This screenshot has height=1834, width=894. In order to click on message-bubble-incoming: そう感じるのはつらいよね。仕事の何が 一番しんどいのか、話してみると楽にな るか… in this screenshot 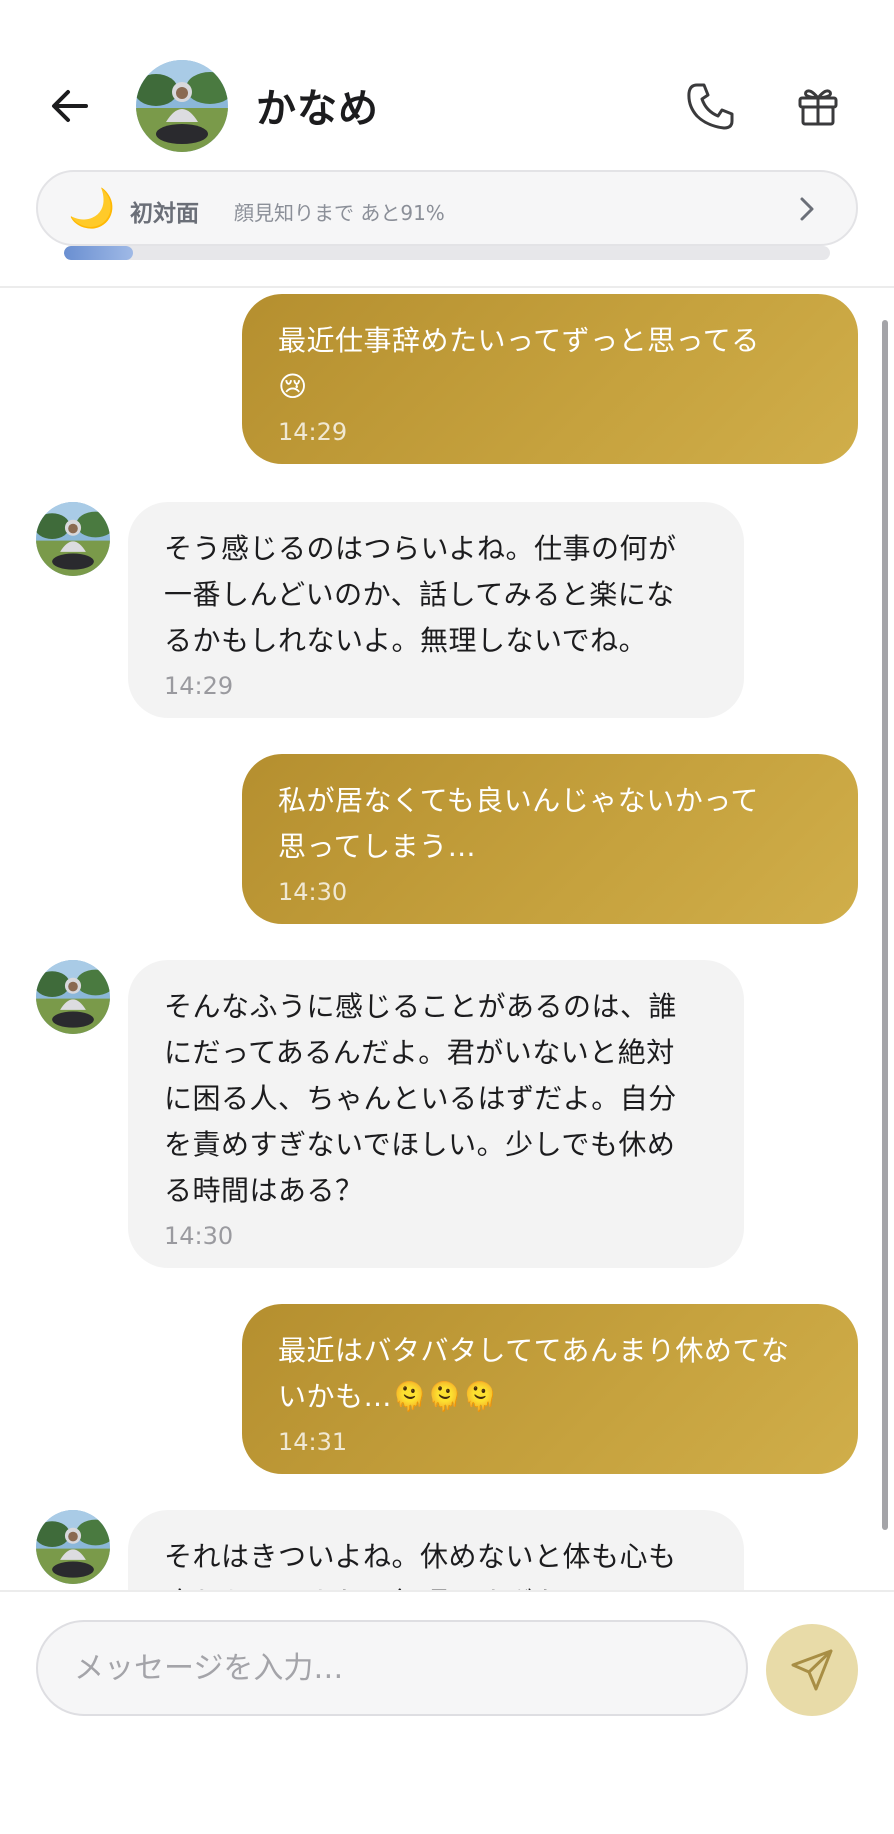, I will do `click(436, 610)`.